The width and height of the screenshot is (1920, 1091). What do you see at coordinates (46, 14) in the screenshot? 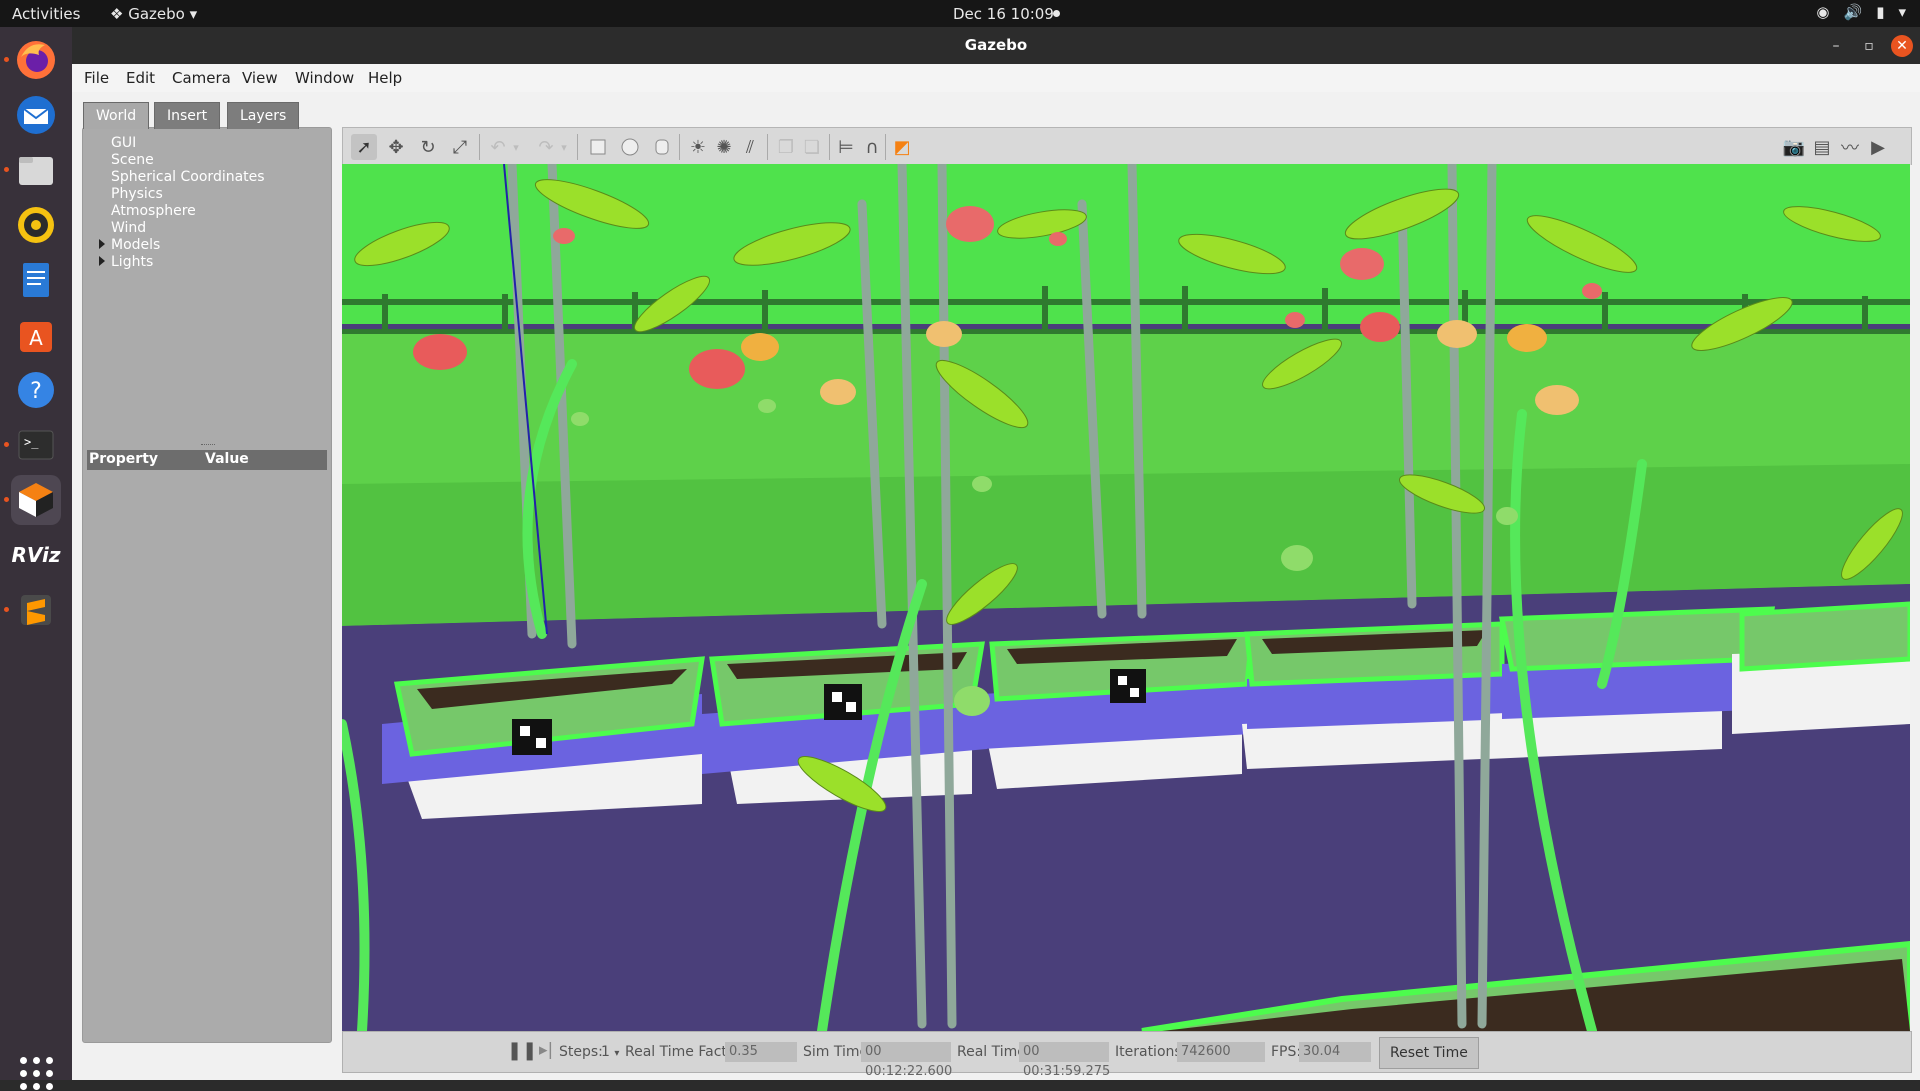
I see `activities-button: Activities` at bounding box center [46, 14].